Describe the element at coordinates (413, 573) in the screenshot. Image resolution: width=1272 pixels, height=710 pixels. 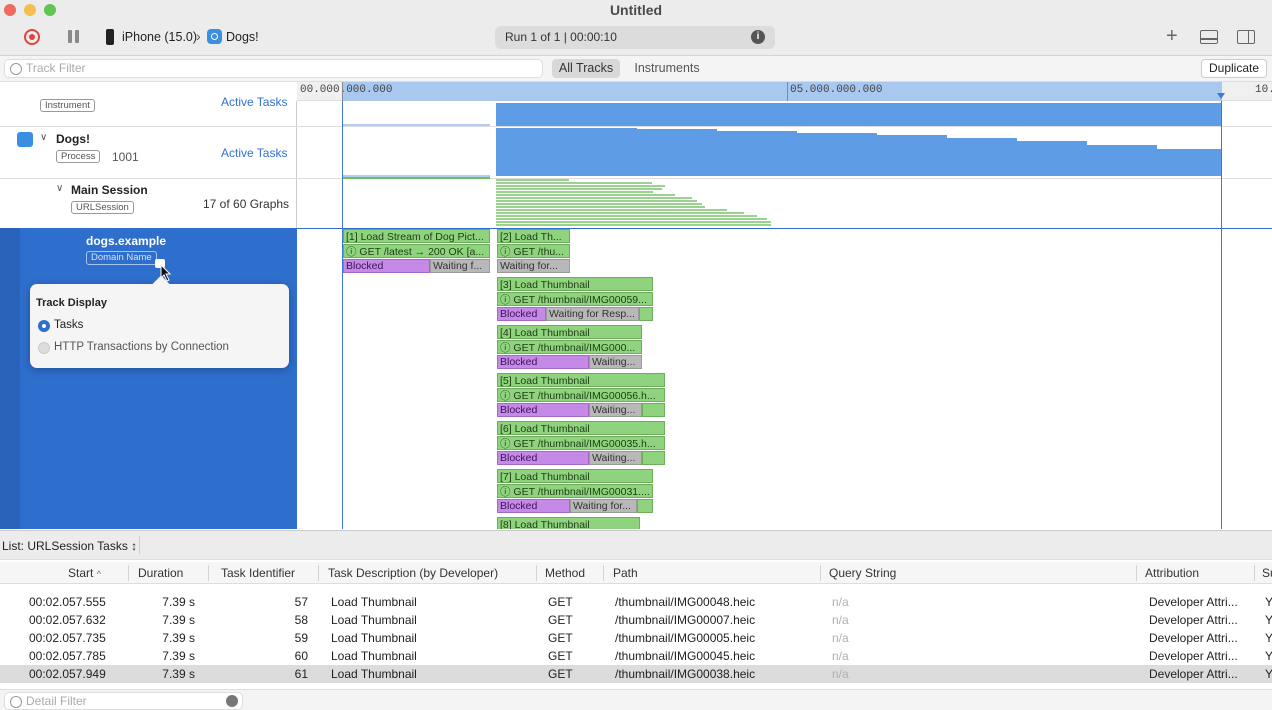
I see `column-header-task-description: Task Description (by Developer)` at that location.